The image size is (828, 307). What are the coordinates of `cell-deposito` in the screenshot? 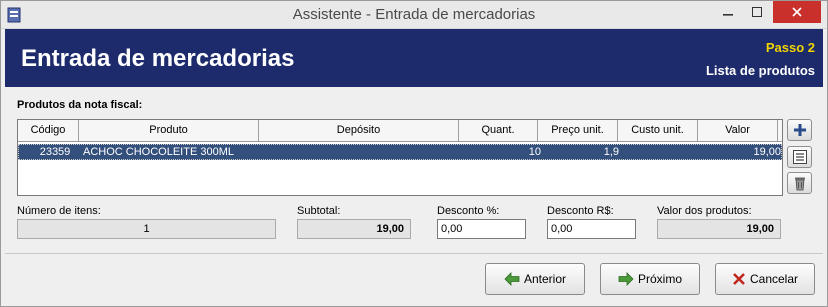 It's located at (358, 152).